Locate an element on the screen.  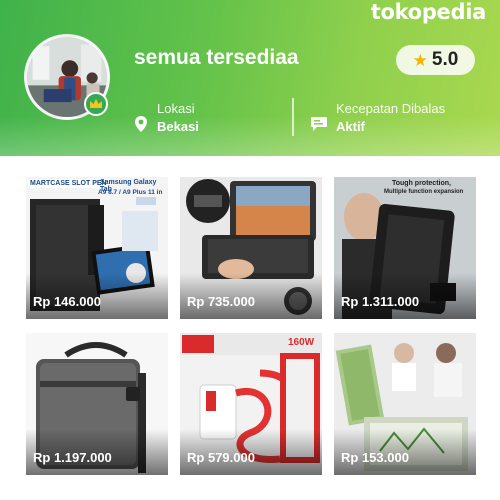
location-value: Bekasi is located at coordinates (178, 126).